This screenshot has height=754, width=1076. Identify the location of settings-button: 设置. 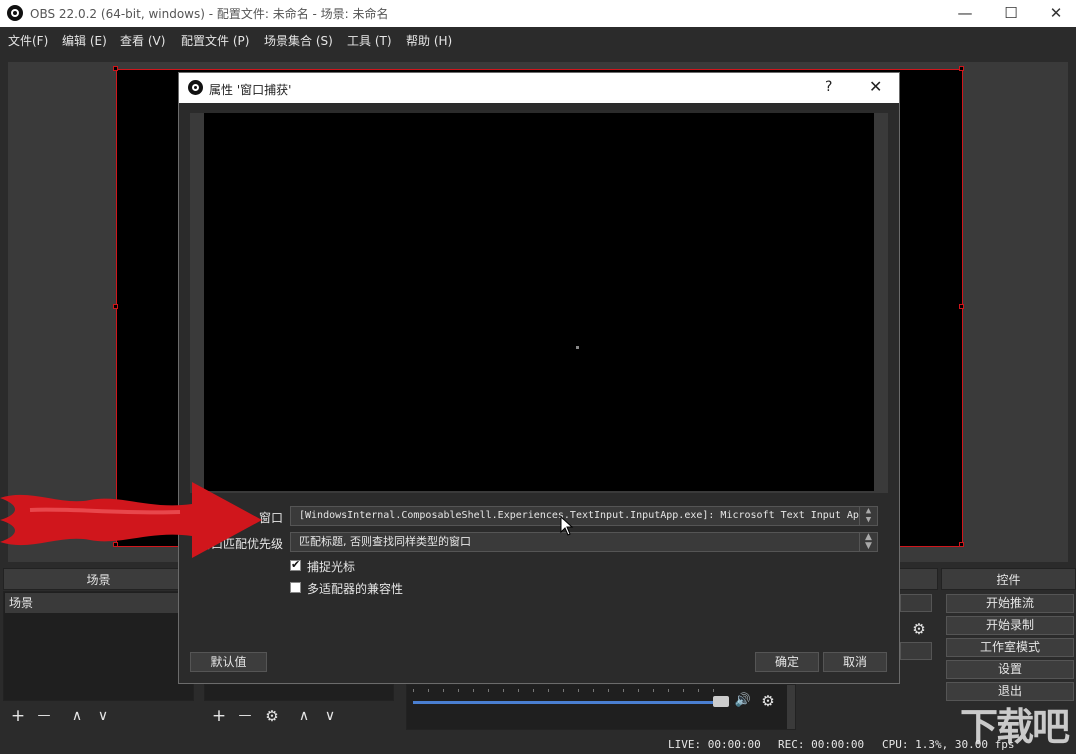
(1010, 669).